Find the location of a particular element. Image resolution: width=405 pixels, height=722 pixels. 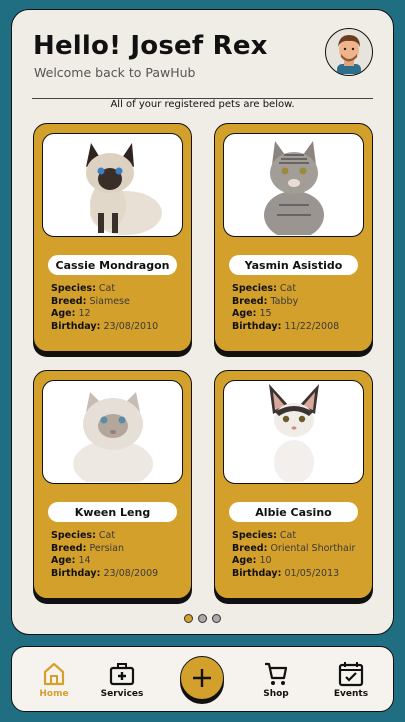

nav-home: Home is located at coordinates (54, 680).